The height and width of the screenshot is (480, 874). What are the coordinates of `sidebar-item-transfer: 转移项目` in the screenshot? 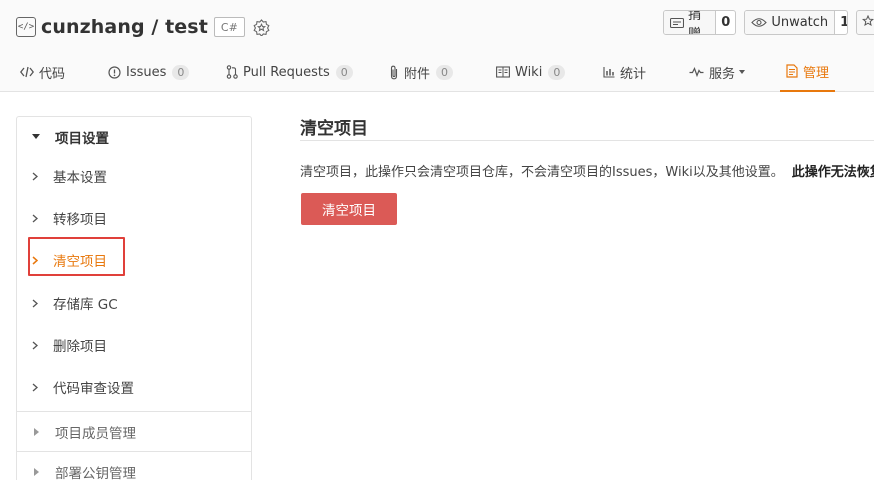 It's located at (134, 218).